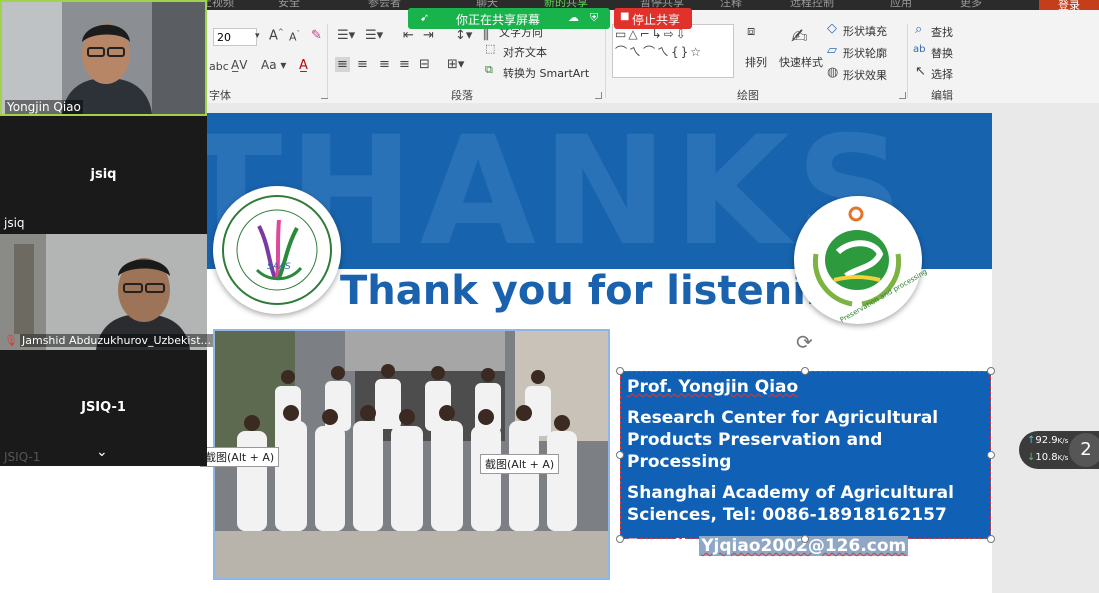  Describe the element at coordinates (384, 5) in the screenshot. I see `participants-button: 参会者` at that location.